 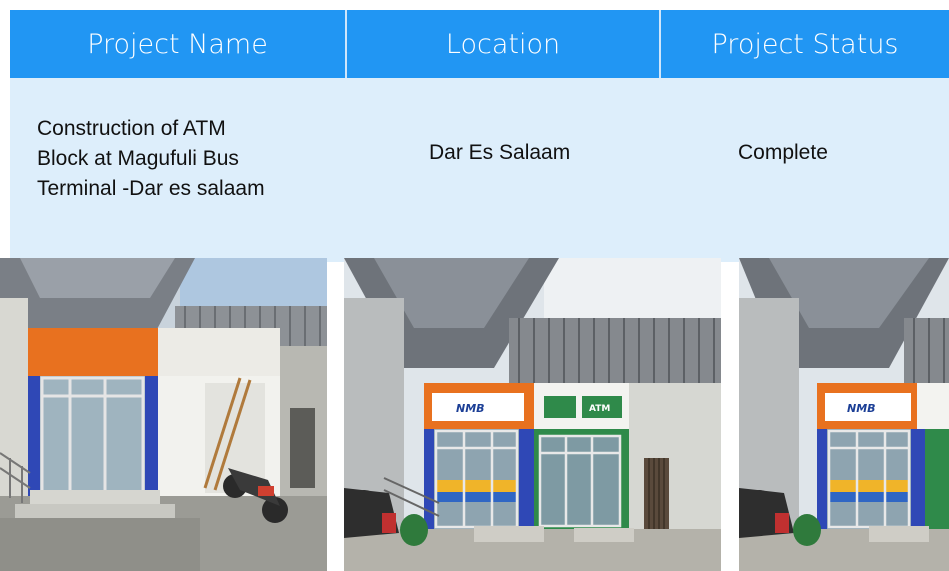 I want to click on cell-location: Dar Es Salaam, so click(x=500, y=152).